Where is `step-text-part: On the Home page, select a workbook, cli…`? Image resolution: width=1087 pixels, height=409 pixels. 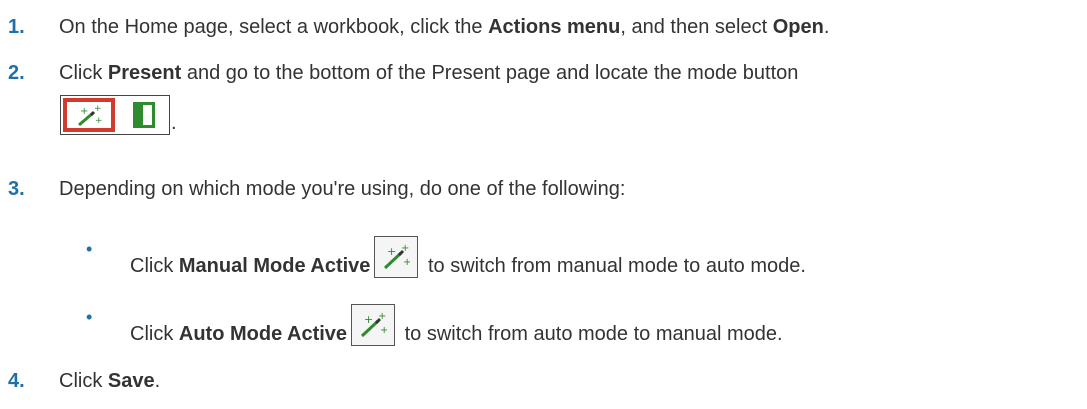
step-text-part: On the Home page, select a workbook, cli… is located at coordinates (274, 27).